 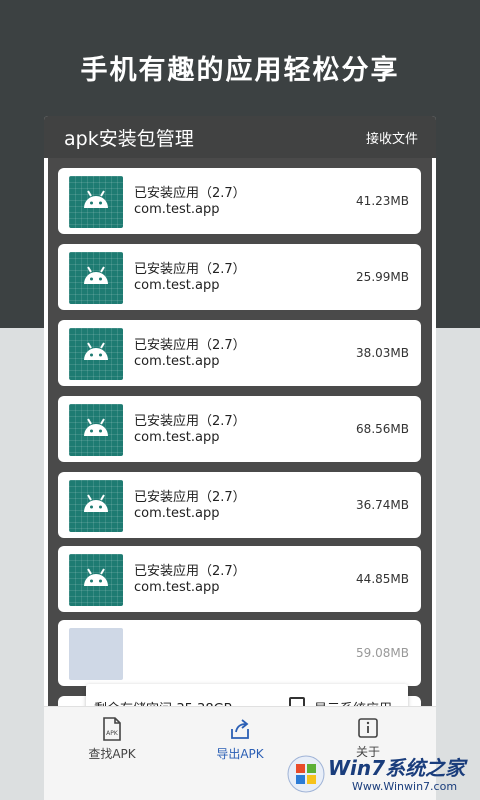 What do you see at coordinates (240, 70) in the screenshot?
I see `hero-title: 手机有趣的应用轻松分享` at bounding box center [240, 70].